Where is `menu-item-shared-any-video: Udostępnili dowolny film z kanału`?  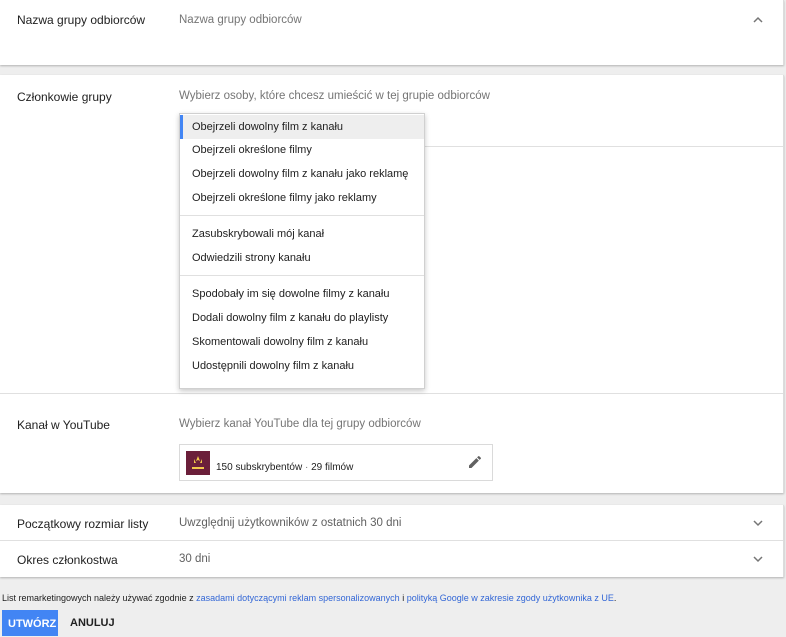
menu-item-shared-any-video: Udostępnili dowolny film z kanału is located at coordinates (302, 366).